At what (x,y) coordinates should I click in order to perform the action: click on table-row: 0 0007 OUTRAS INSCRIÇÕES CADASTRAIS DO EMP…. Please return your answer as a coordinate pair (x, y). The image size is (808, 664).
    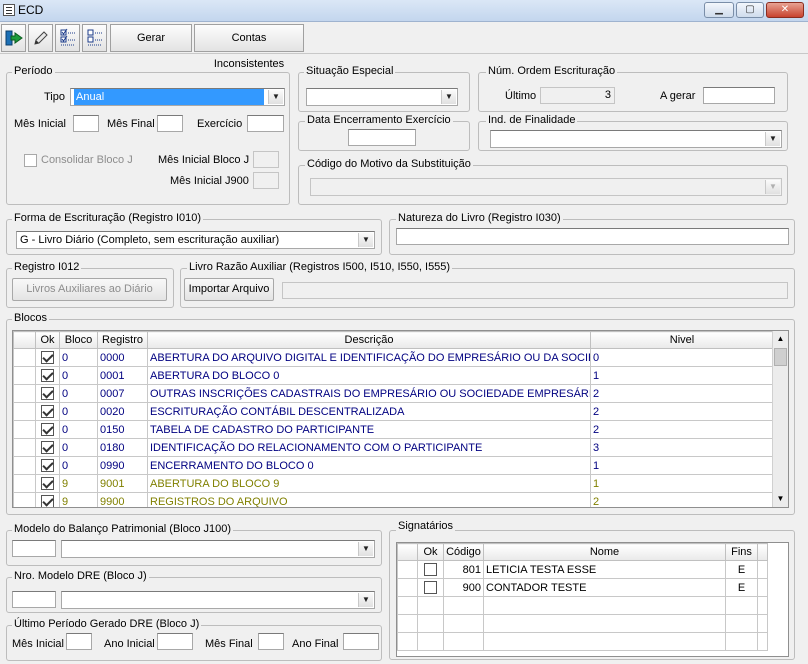
    Looking at the image, I should click on (393, 393).